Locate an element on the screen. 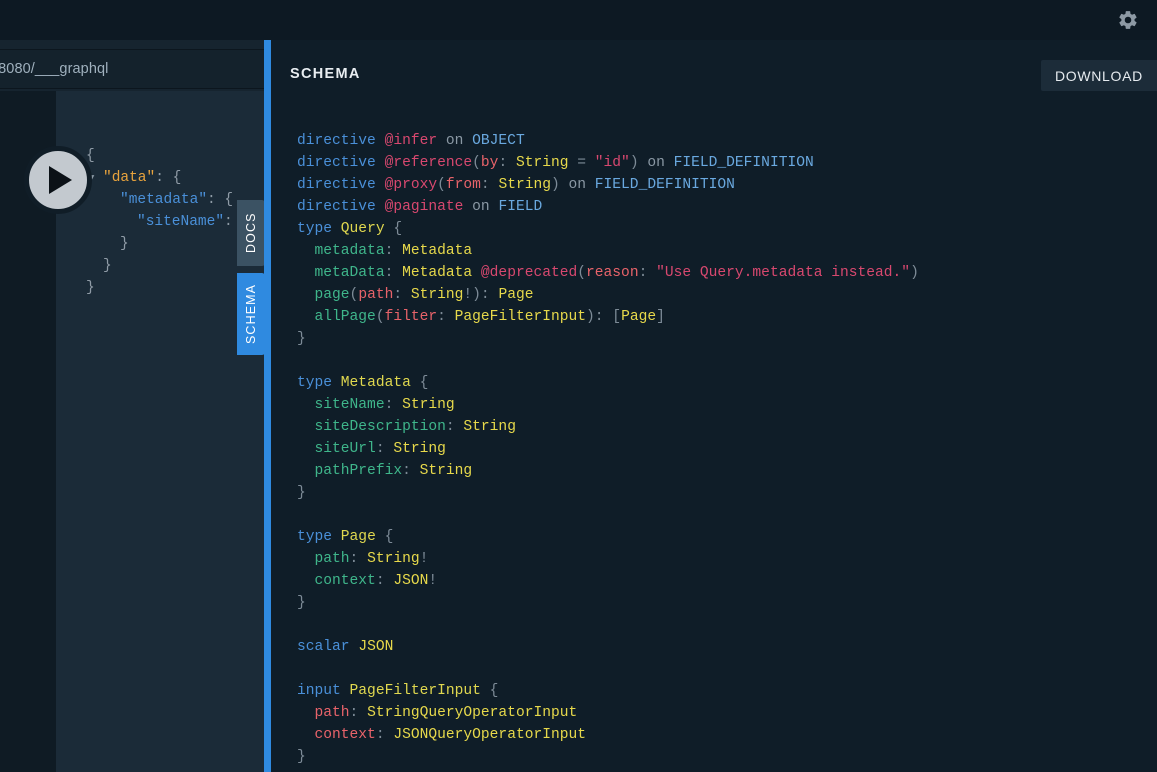  pane-resize-handle is located at coordinates (267, 406).